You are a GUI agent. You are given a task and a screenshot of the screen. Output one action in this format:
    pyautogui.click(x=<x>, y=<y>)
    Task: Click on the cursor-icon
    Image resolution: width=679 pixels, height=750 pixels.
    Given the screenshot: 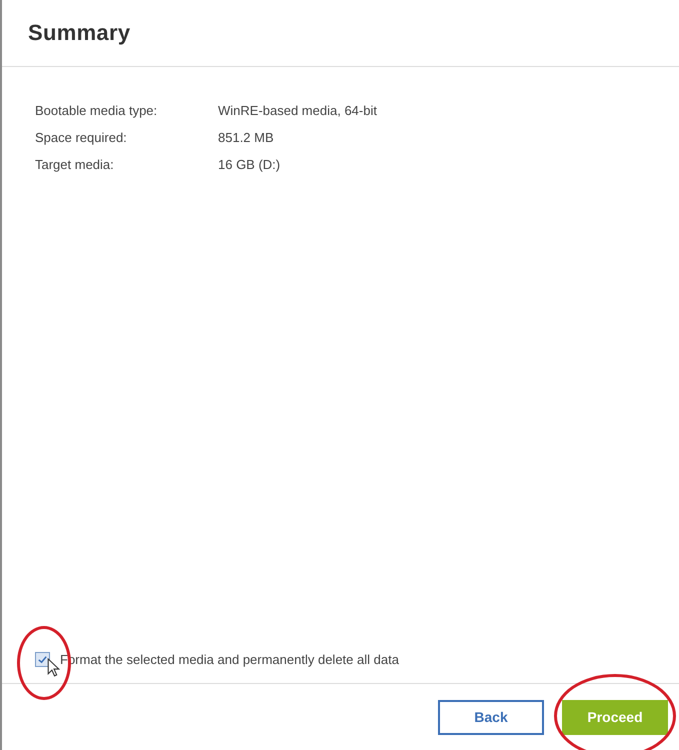 What is the action you would take?
    pyautogui.click(x=53, y=668)
    